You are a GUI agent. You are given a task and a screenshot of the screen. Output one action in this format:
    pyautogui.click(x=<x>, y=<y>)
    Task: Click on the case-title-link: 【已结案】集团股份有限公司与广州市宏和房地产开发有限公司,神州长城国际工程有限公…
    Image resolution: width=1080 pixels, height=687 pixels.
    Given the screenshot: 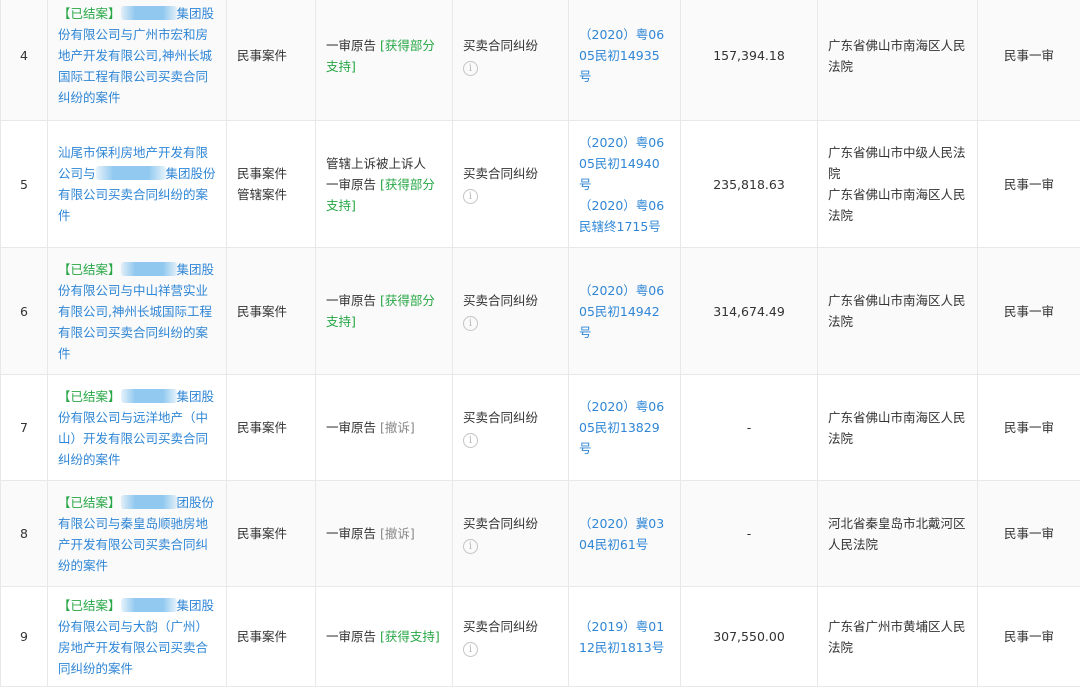 What is the action you would take?
    pyautogui.click(x=137, y=60)
    